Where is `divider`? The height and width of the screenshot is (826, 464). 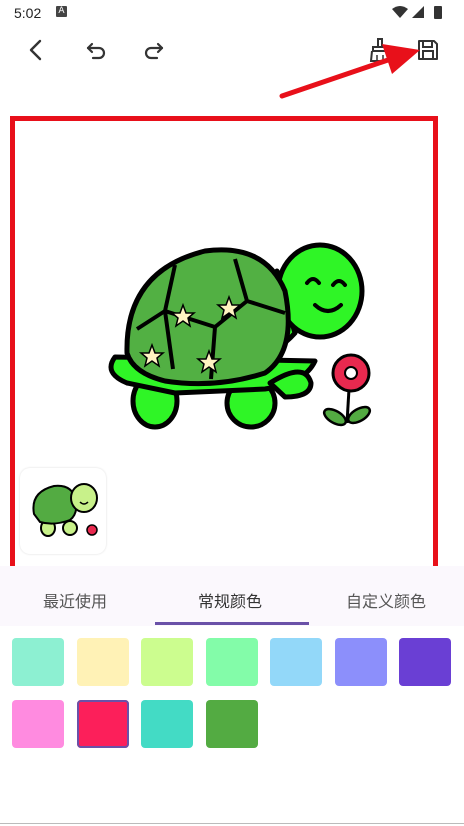 divider is located at coordinates (232, 823).